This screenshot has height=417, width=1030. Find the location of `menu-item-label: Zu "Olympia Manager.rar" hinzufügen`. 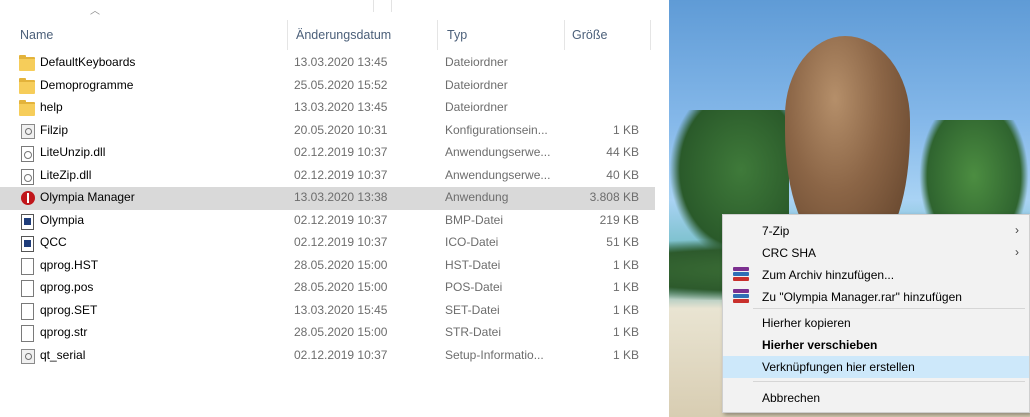

menu-item-label: Zu "Olympia Manager.rar" hinzufügen is located at coordinates (862, 297).